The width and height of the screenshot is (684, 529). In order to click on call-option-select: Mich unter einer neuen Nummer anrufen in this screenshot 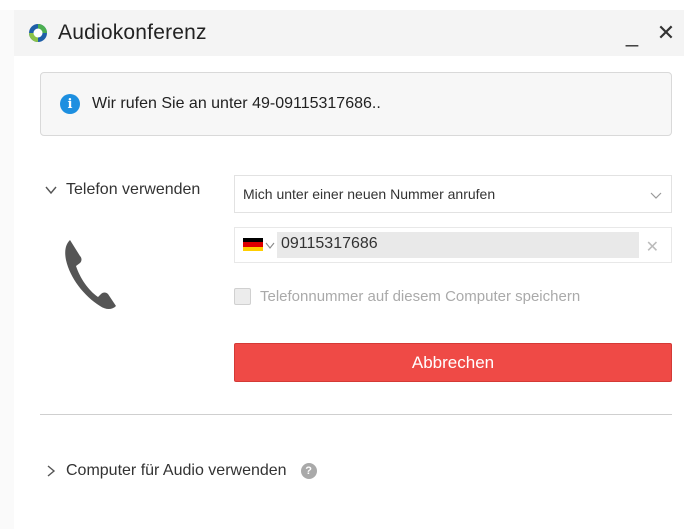, I will do `click(453, 194)`.